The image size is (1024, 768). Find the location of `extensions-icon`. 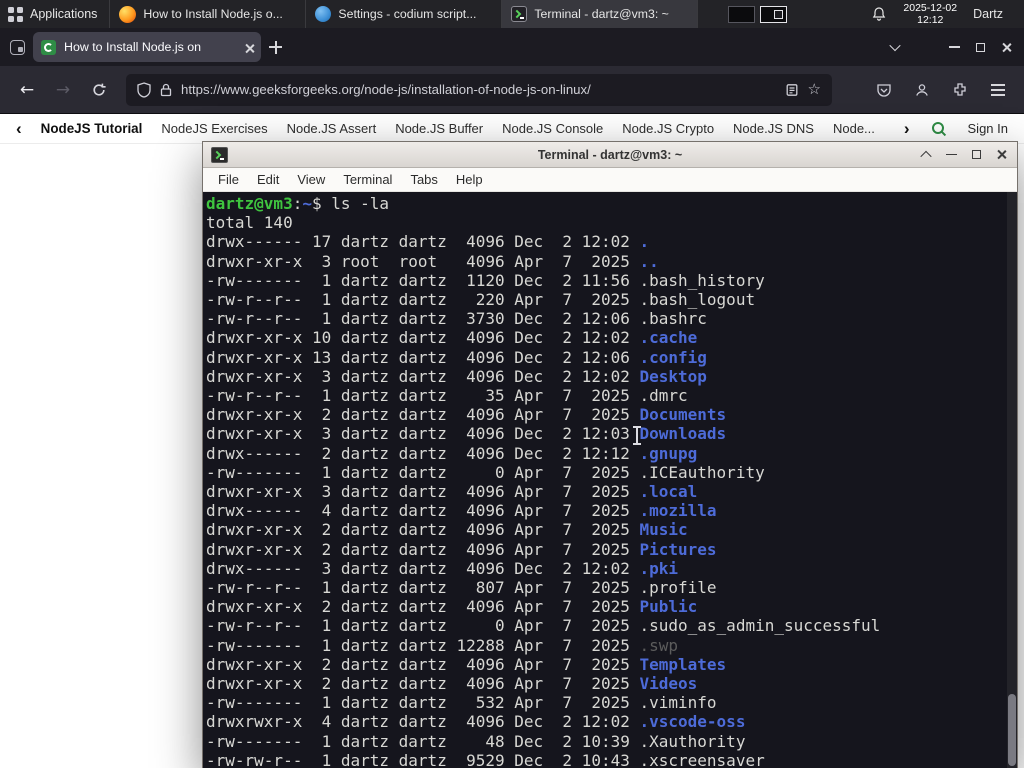

extensions-icon is located at coordinates (960, 90).